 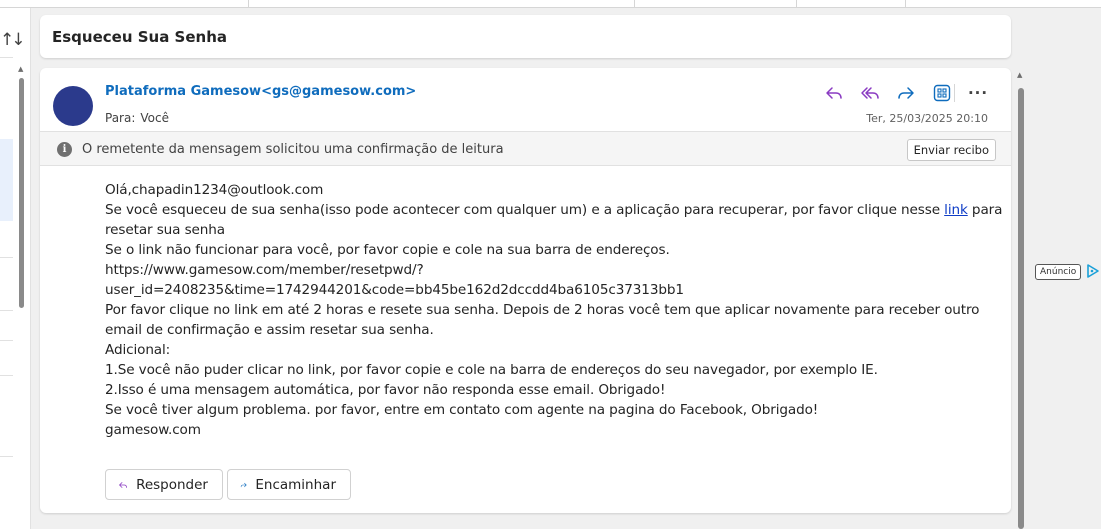 What do you see at coordinates (64, 149) in the screenshot?
I see `info-icon: i` at bounding box center [64, 149].